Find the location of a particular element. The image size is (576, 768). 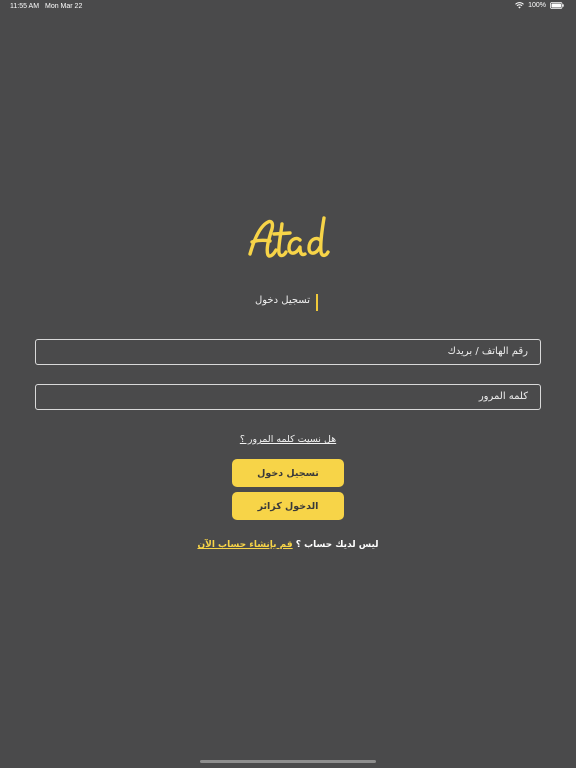

login-tab: تسجيل دخول is located at coordinates (287, 302).